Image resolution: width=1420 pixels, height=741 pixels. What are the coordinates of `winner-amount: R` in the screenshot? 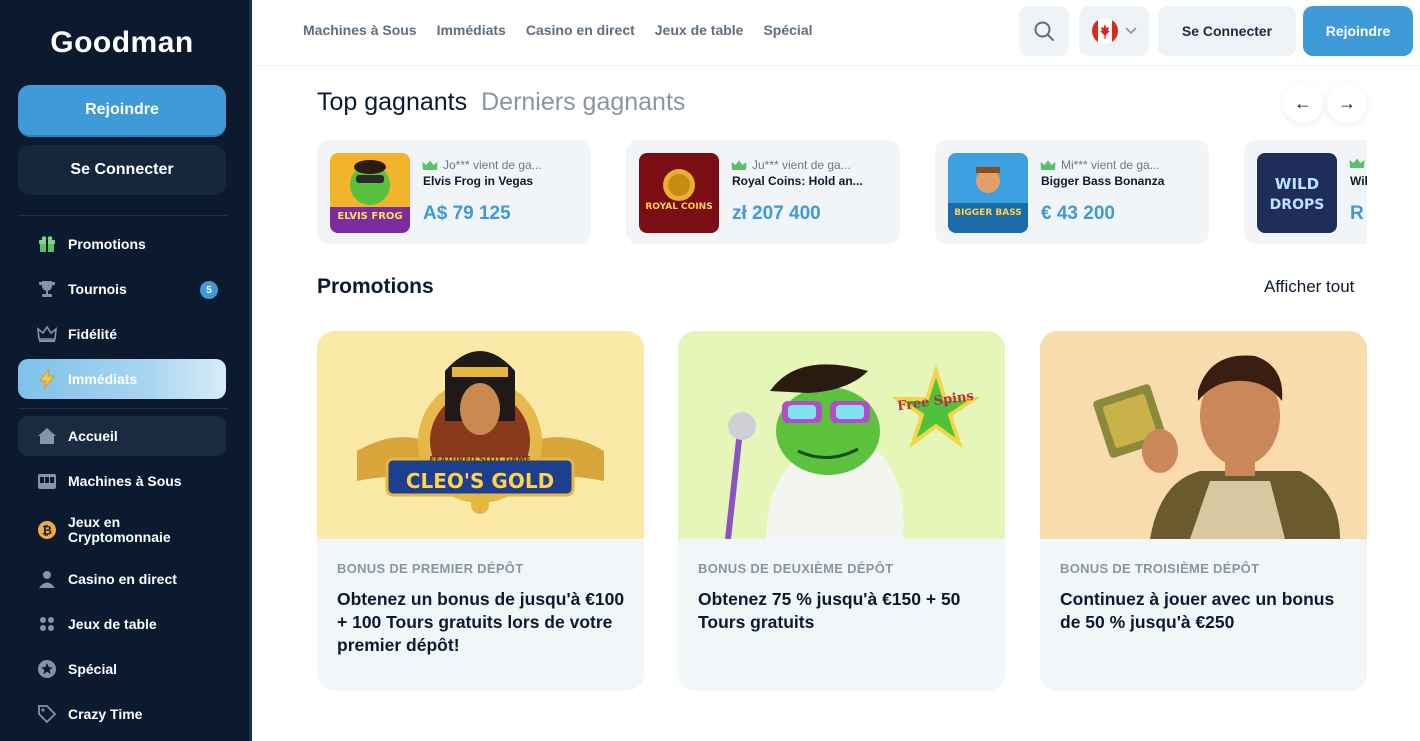 It's located at (1357, 213).